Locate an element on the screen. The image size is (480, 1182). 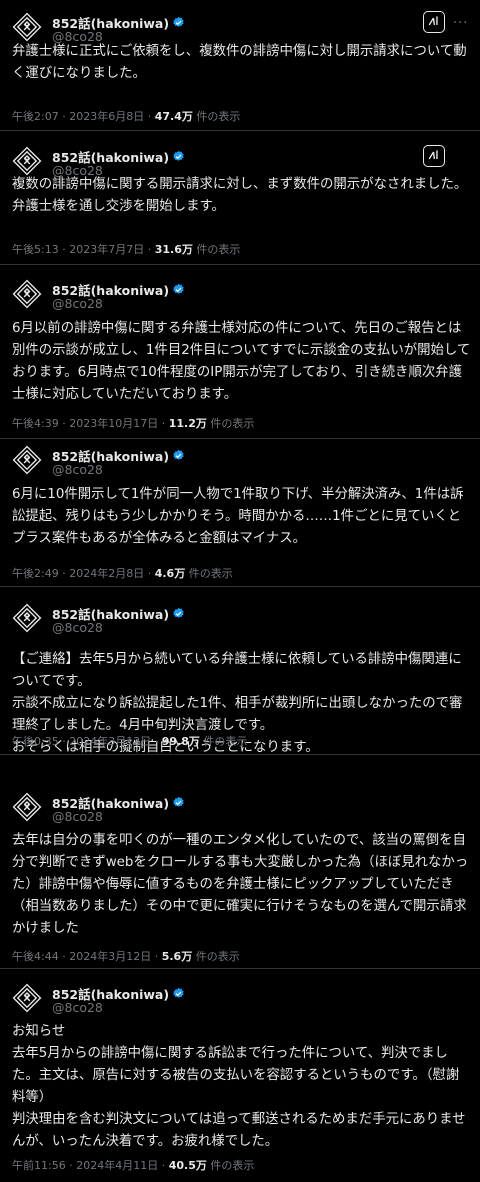
view-count: 11.2万 is located at coordinates (188, 423).